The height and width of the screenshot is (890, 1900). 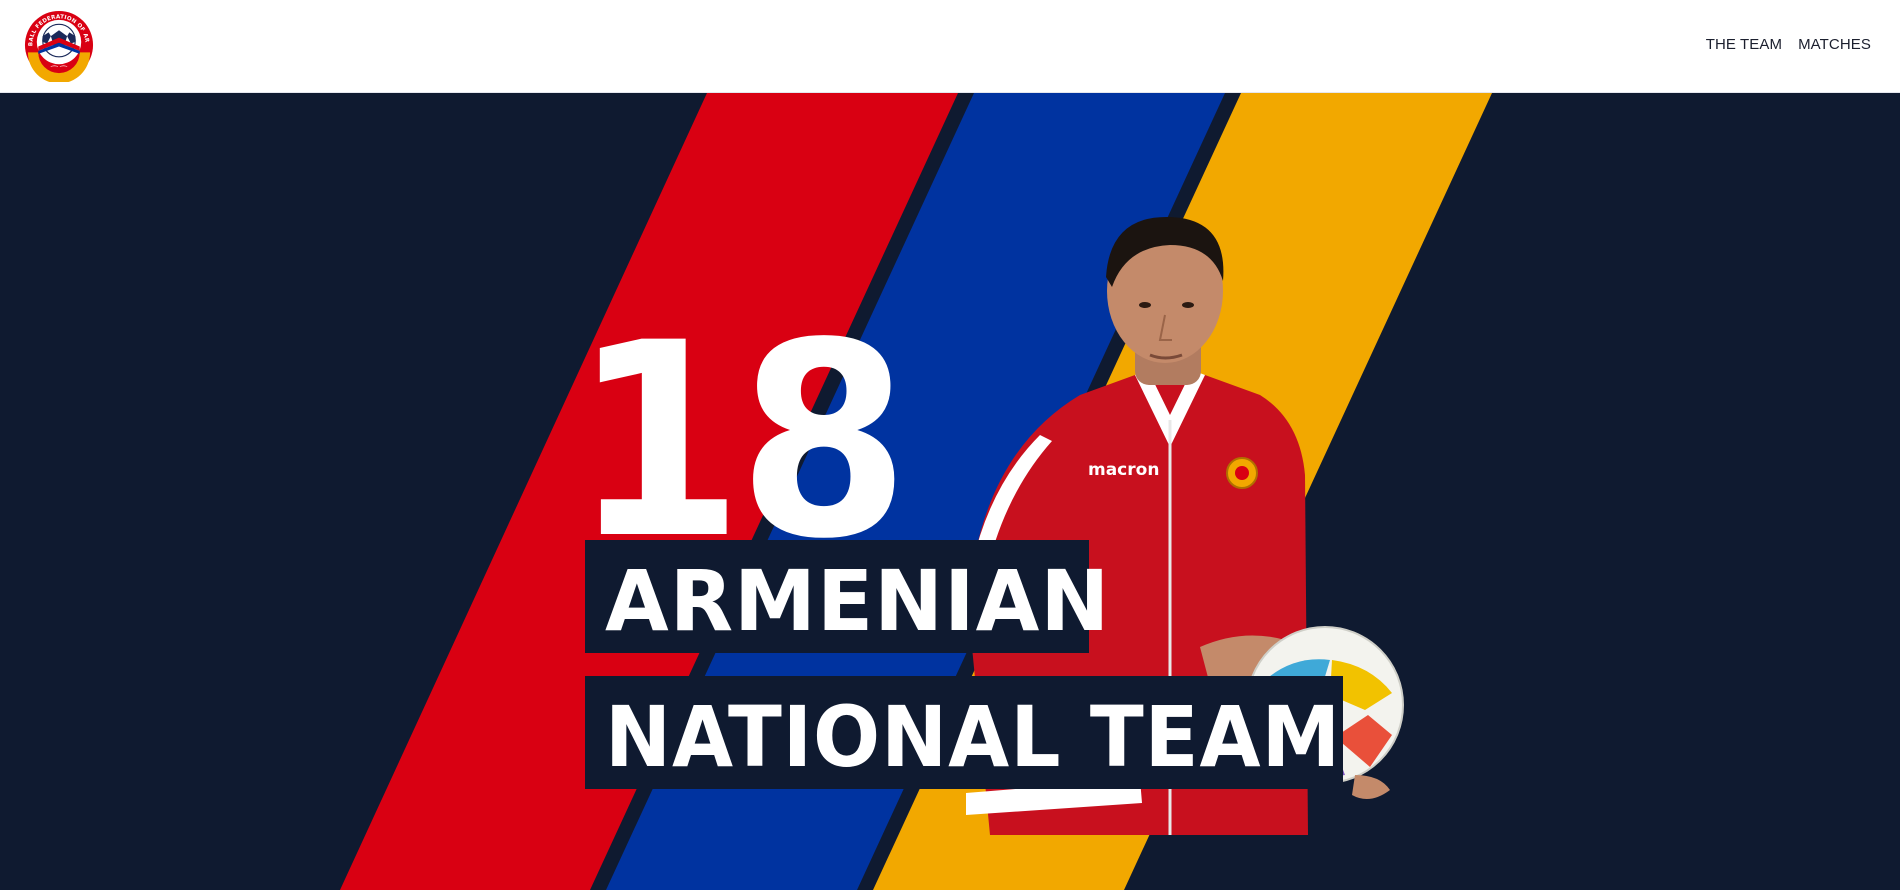 What do you see at coordinates (858, 601) in the screenshot?
I see `hero-title-line1: ARMENIAN` at bounding box center [858, 601].